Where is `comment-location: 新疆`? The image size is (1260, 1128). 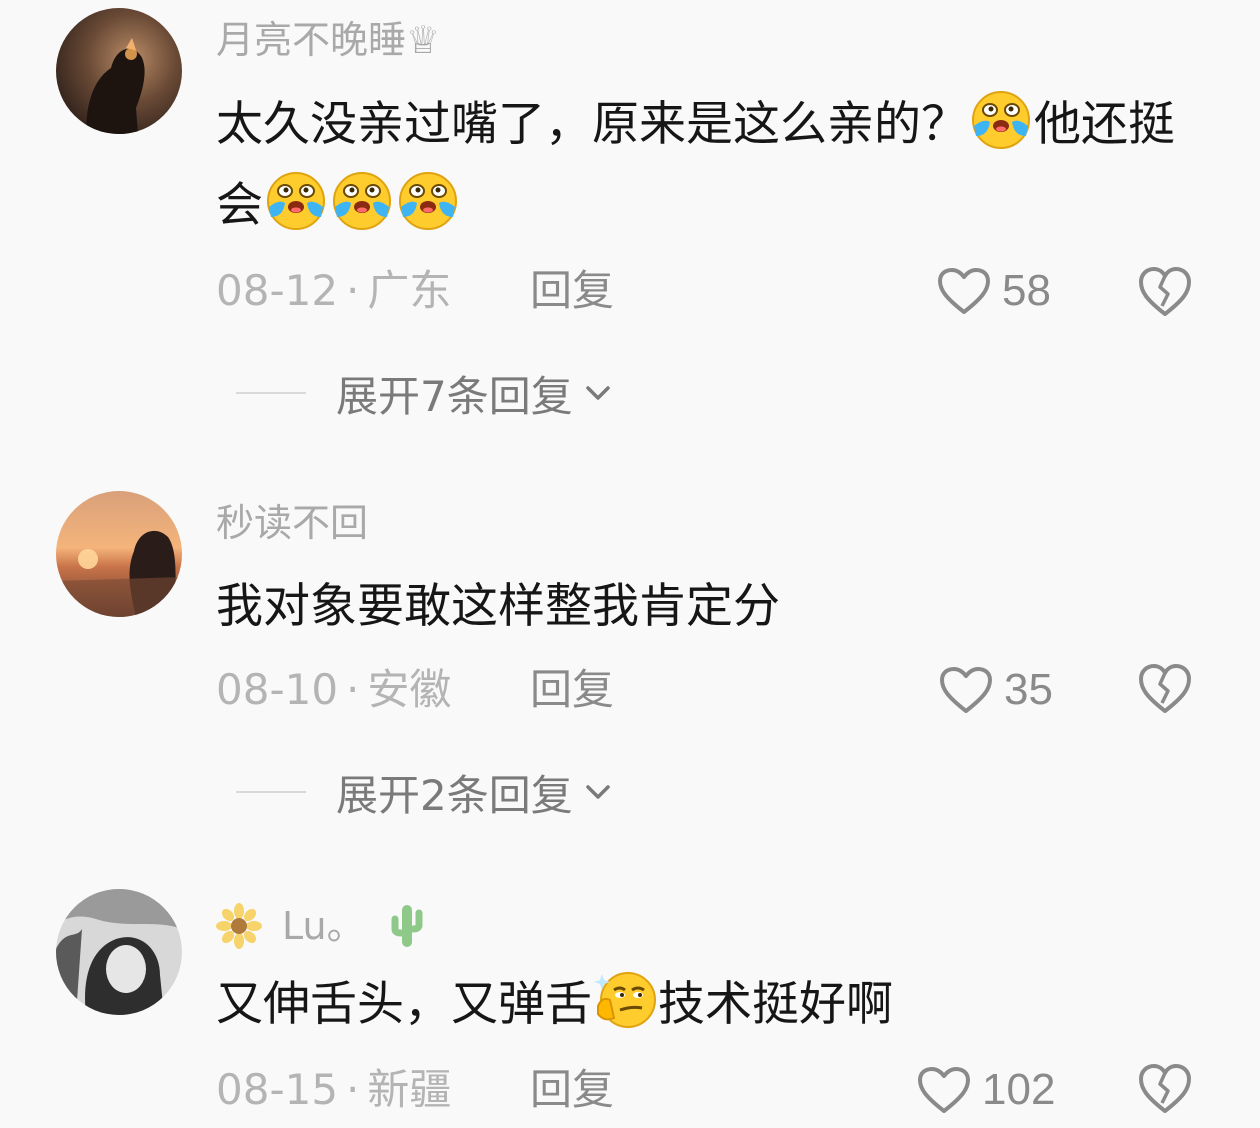
comment-location: 新疆 is located at coordinates (409, 1089).